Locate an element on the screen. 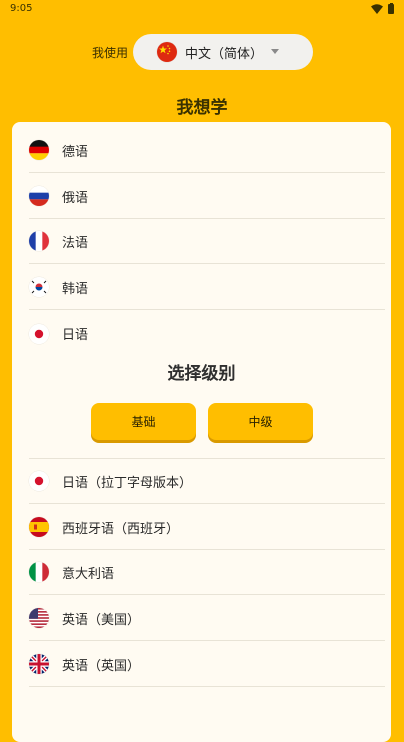  native-language-row: 我使用 中文（简体） is located at coordinates (202, 52).